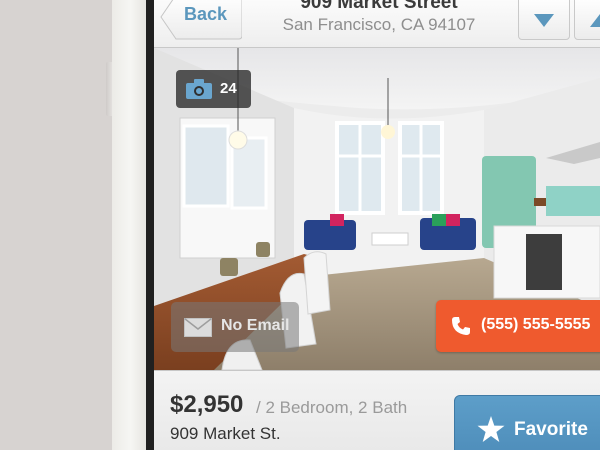 The height and width of the screenshot is (450, 600). I want to click on envelope-icon, so click(198, 327).